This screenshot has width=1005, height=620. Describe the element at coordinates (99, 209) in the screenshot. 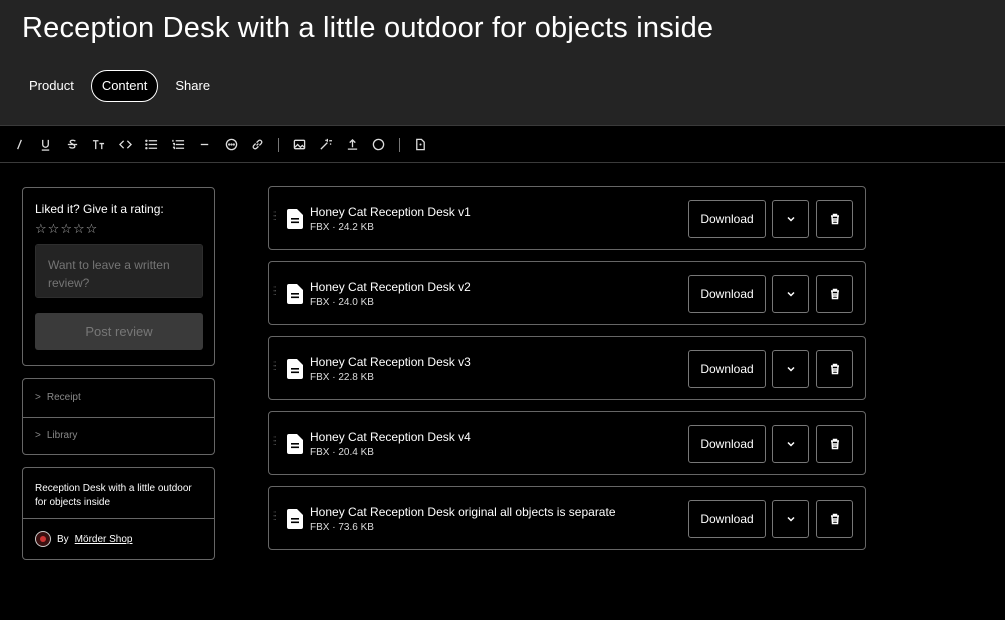

I see `rating-title: Liked it? Give it a rating:` at that location.